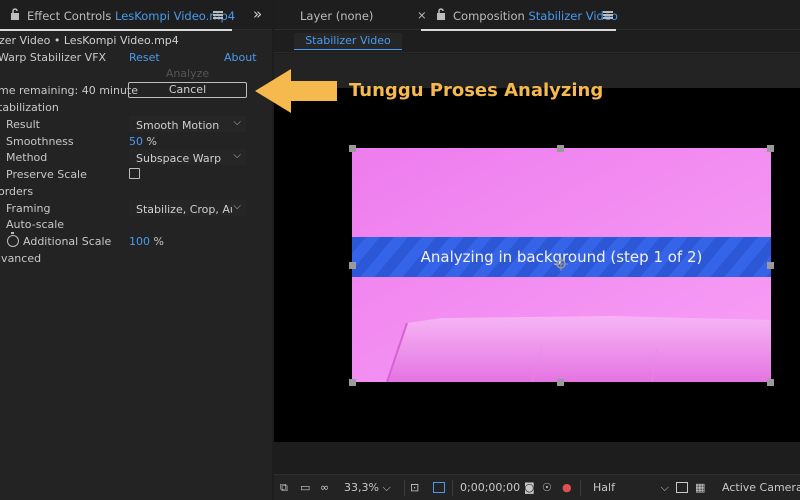 Image resolution: width=800 pixels, height=500 pixels. I want to click on cancel-button: Cancel, so click(187, 90).